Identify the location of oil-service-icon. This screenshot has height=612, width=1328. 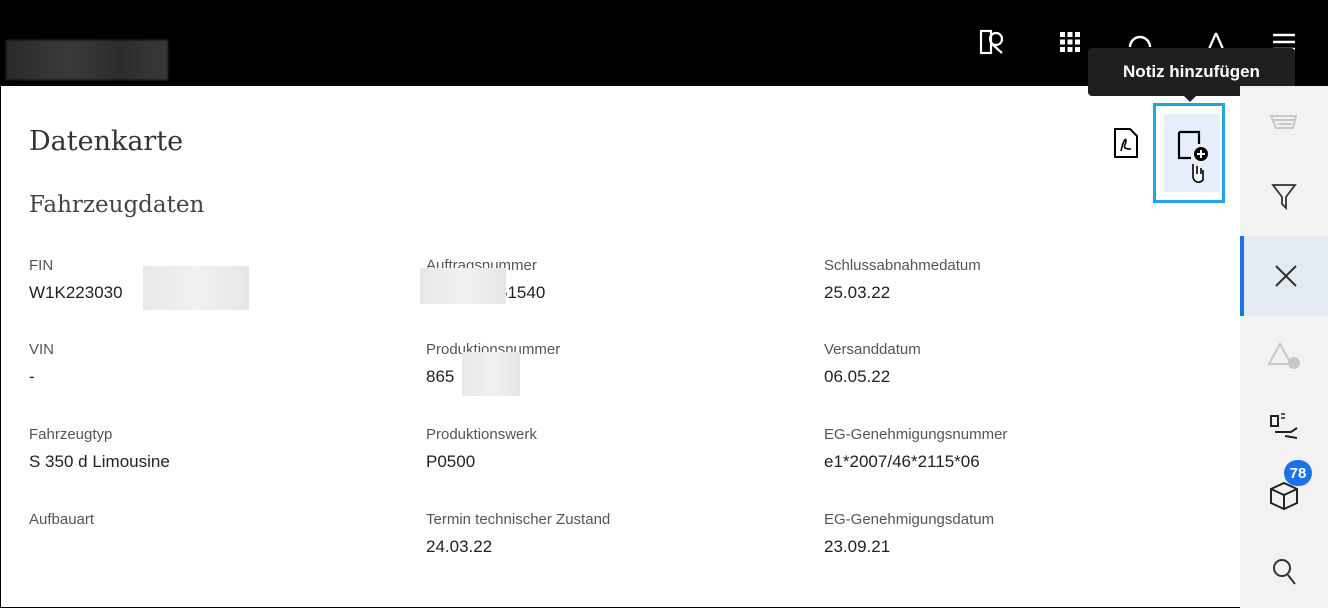
(1284, 426).